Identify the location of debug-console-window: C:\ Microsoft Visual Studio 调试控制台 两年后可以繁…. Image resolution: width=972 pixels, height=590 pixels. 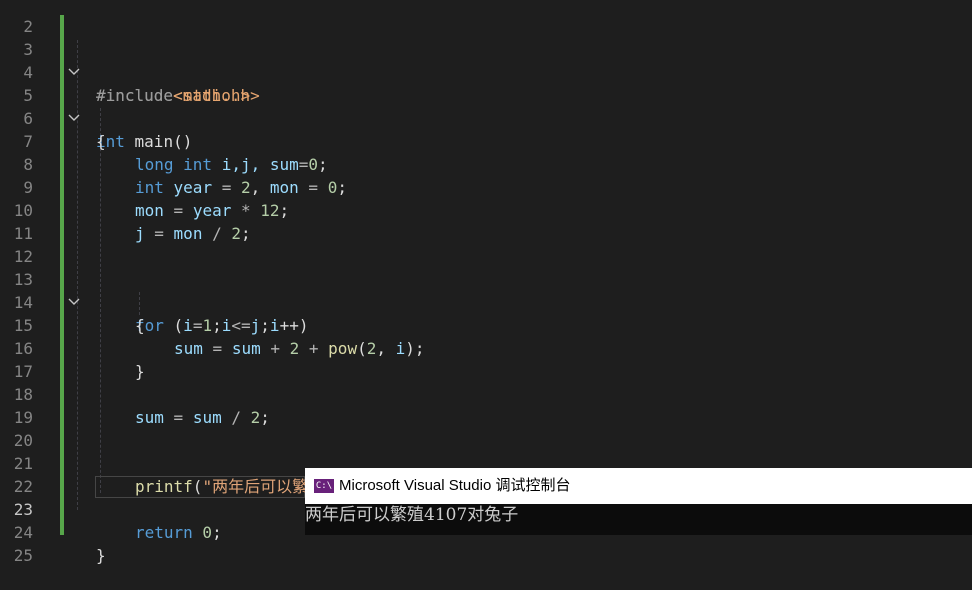
(638, 501).